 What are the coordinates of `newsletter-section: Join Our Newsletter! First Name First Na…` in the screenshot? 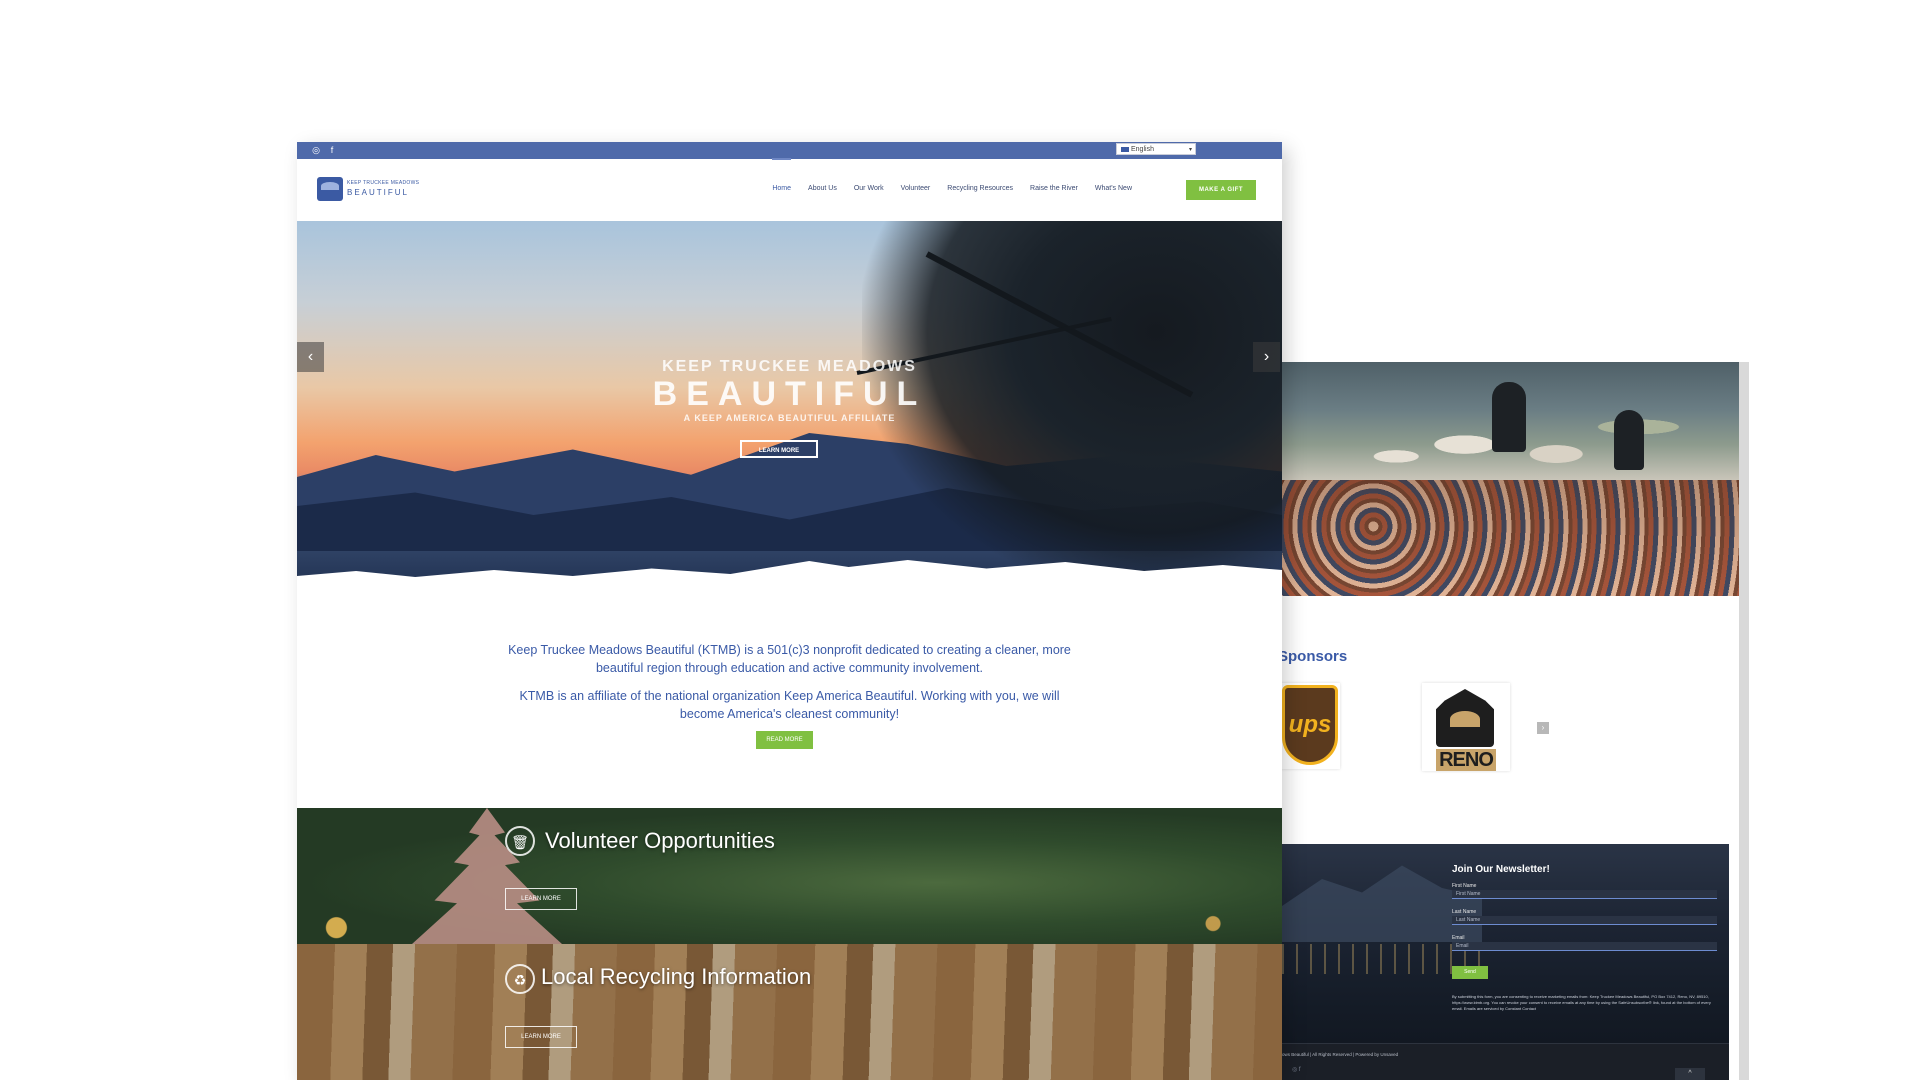 It's located at (1505, 962).